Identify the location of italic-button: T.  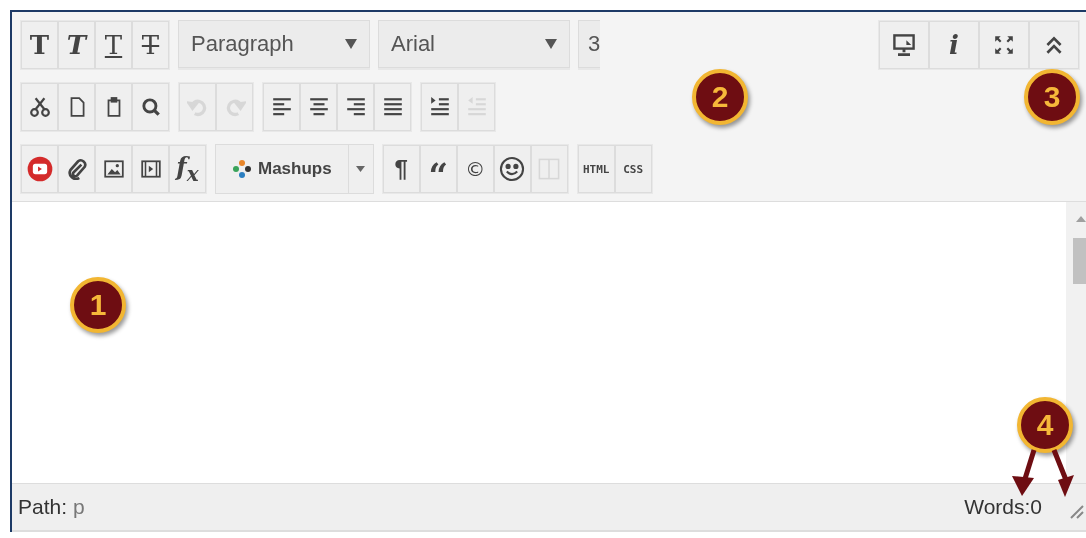
(76, 45).